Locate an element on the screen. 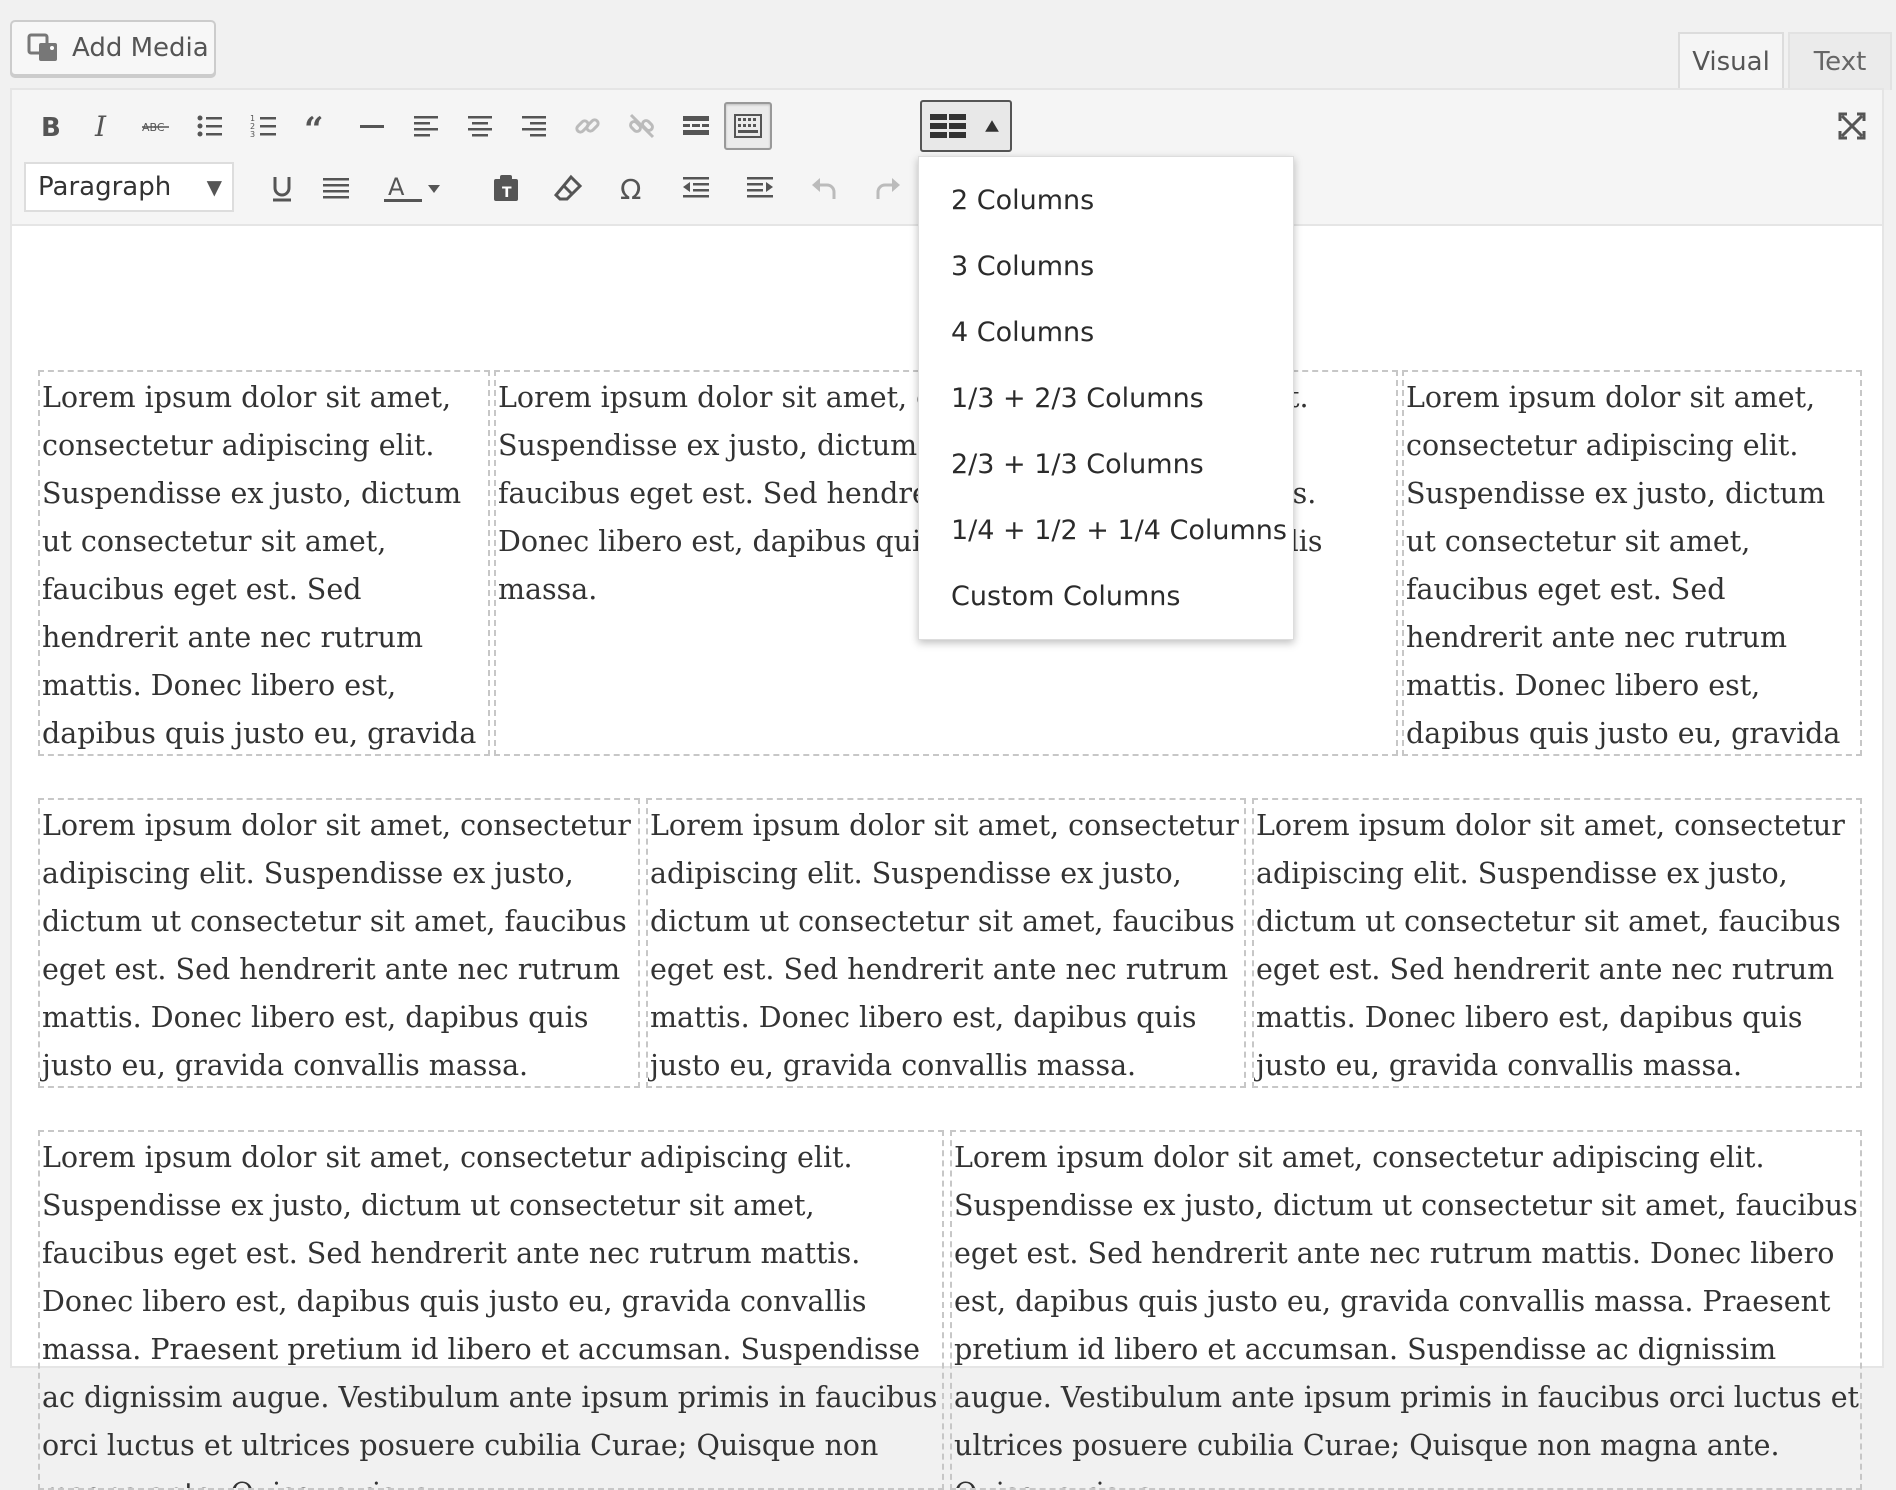 The image size is (1896, 1490). add-media-button: Add Media is located at coordinates (113, 48).